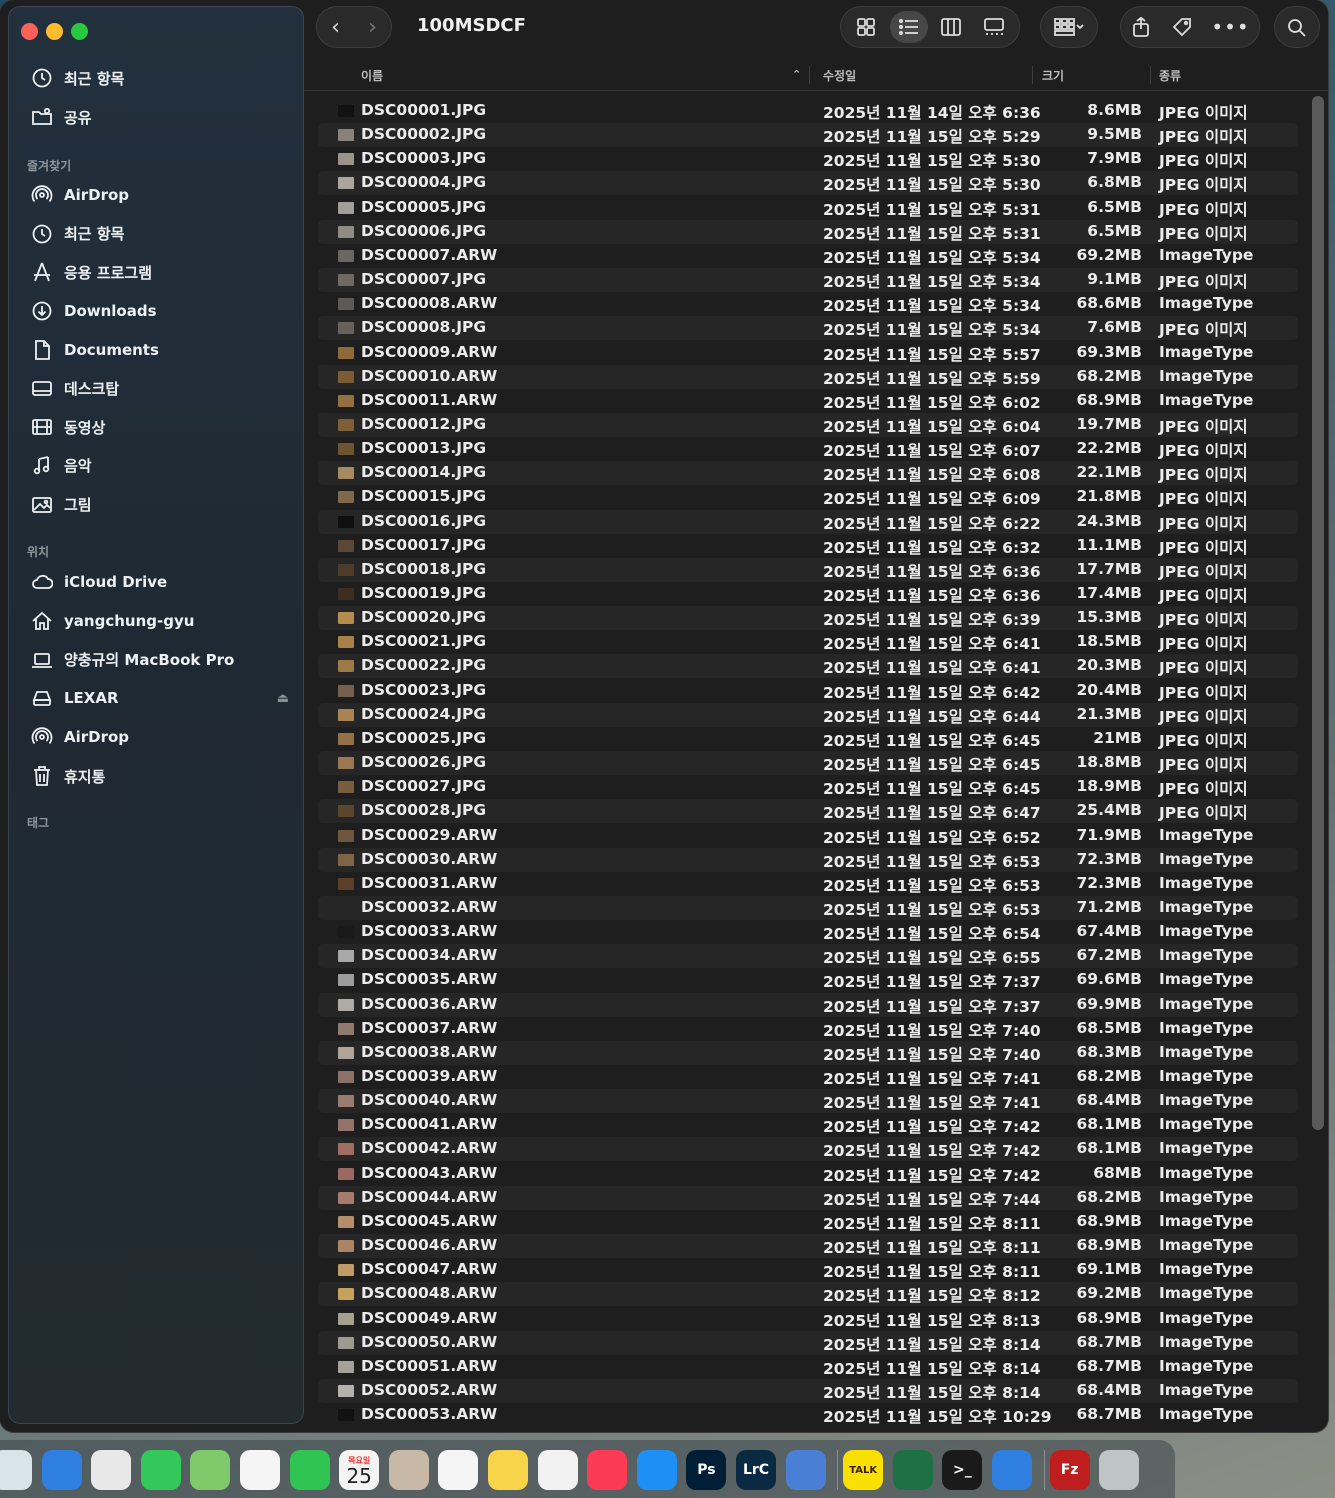 This screenshot has height=1498, width=1335. What do you see at coordinates (309, 1470) in the screenshot?
I see `facetime-icon` at bounding box center [309, 1470].